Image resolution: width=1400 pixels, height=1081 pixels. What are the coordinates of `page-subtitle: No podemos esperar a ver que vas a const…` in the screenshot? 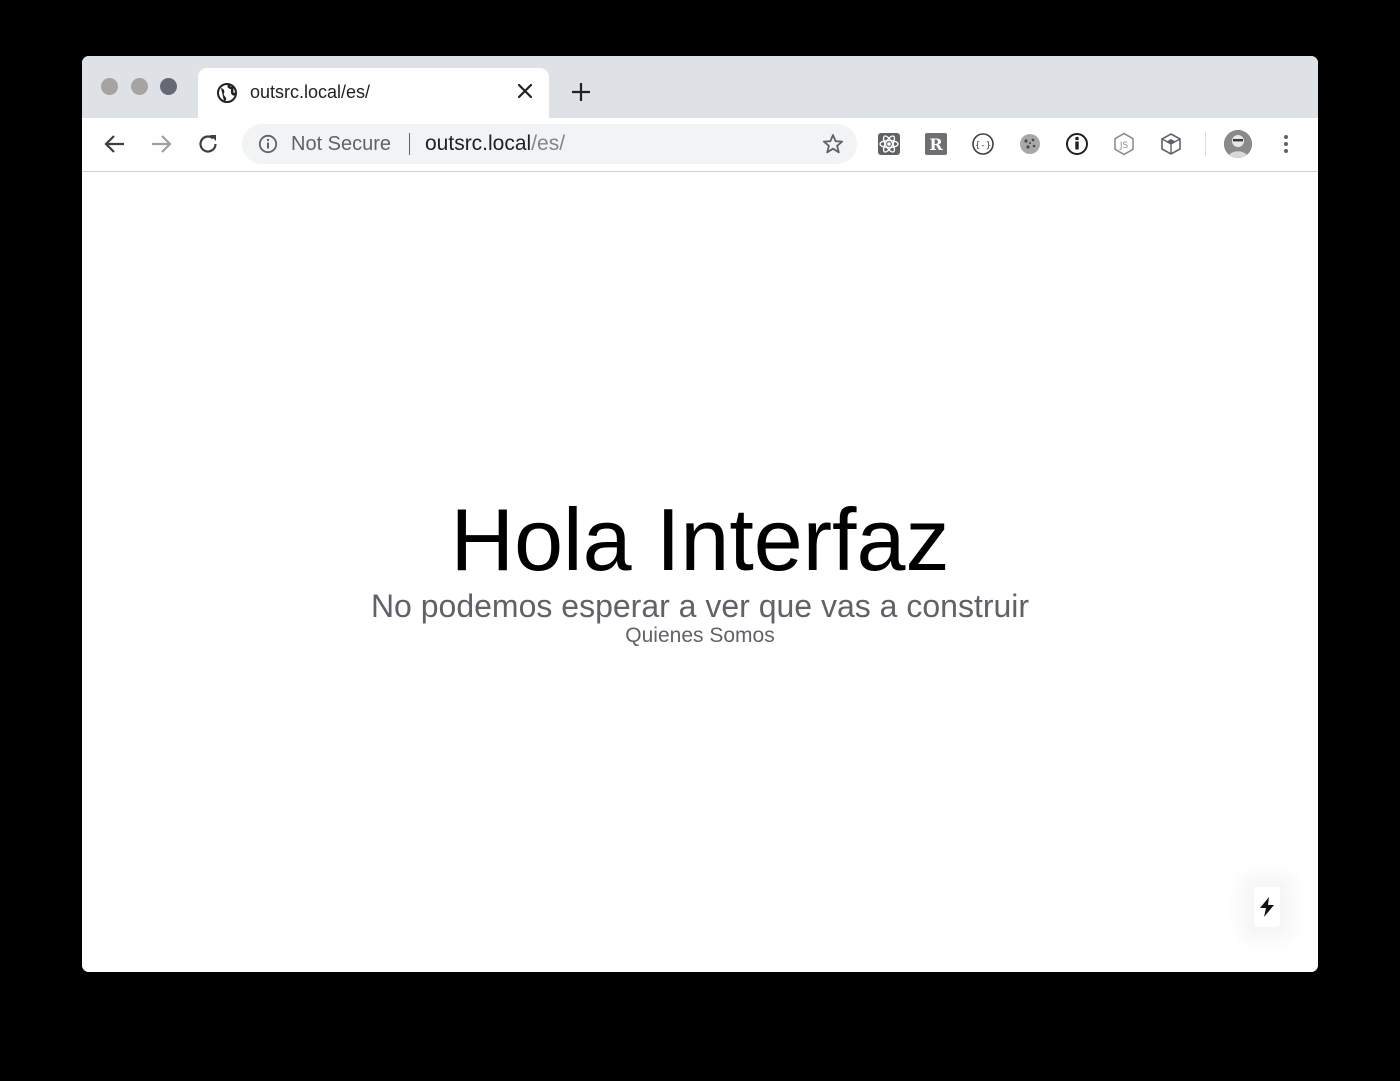 It's located at (700, 606).